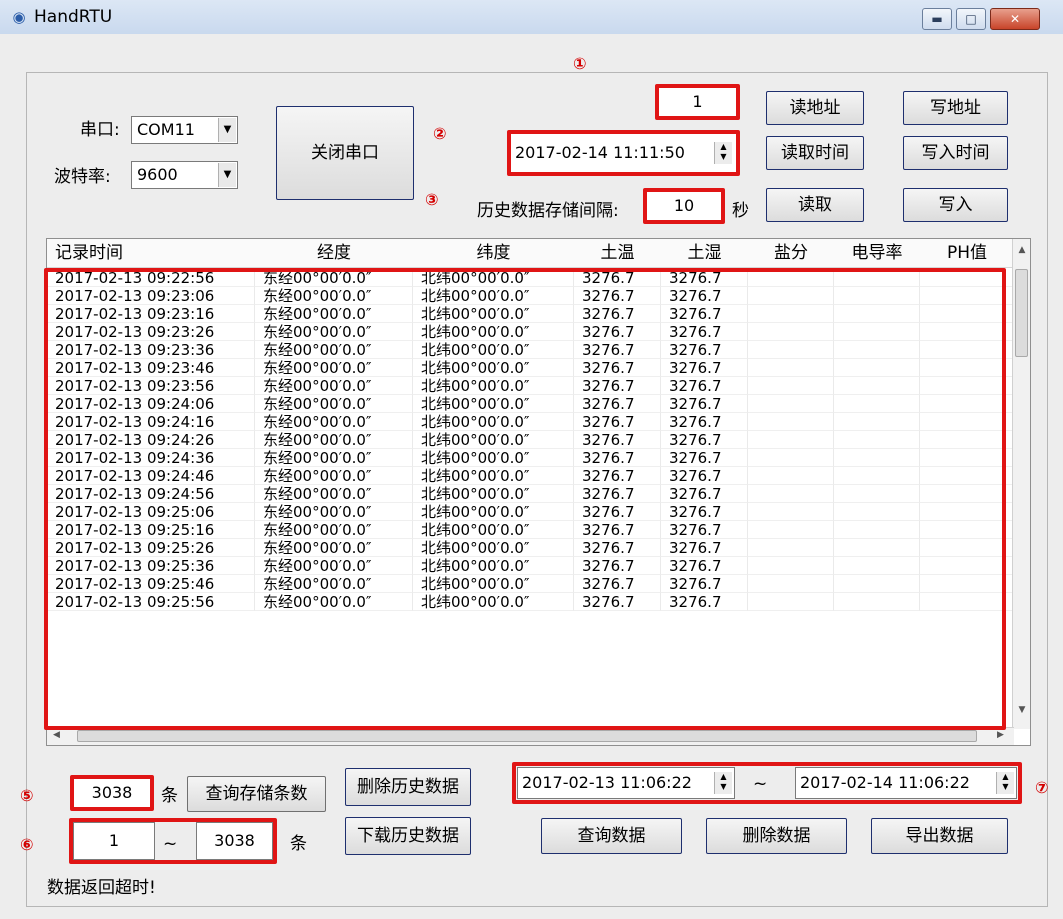  I want to click on read-time-button: 读取时间, so click(815, 153).